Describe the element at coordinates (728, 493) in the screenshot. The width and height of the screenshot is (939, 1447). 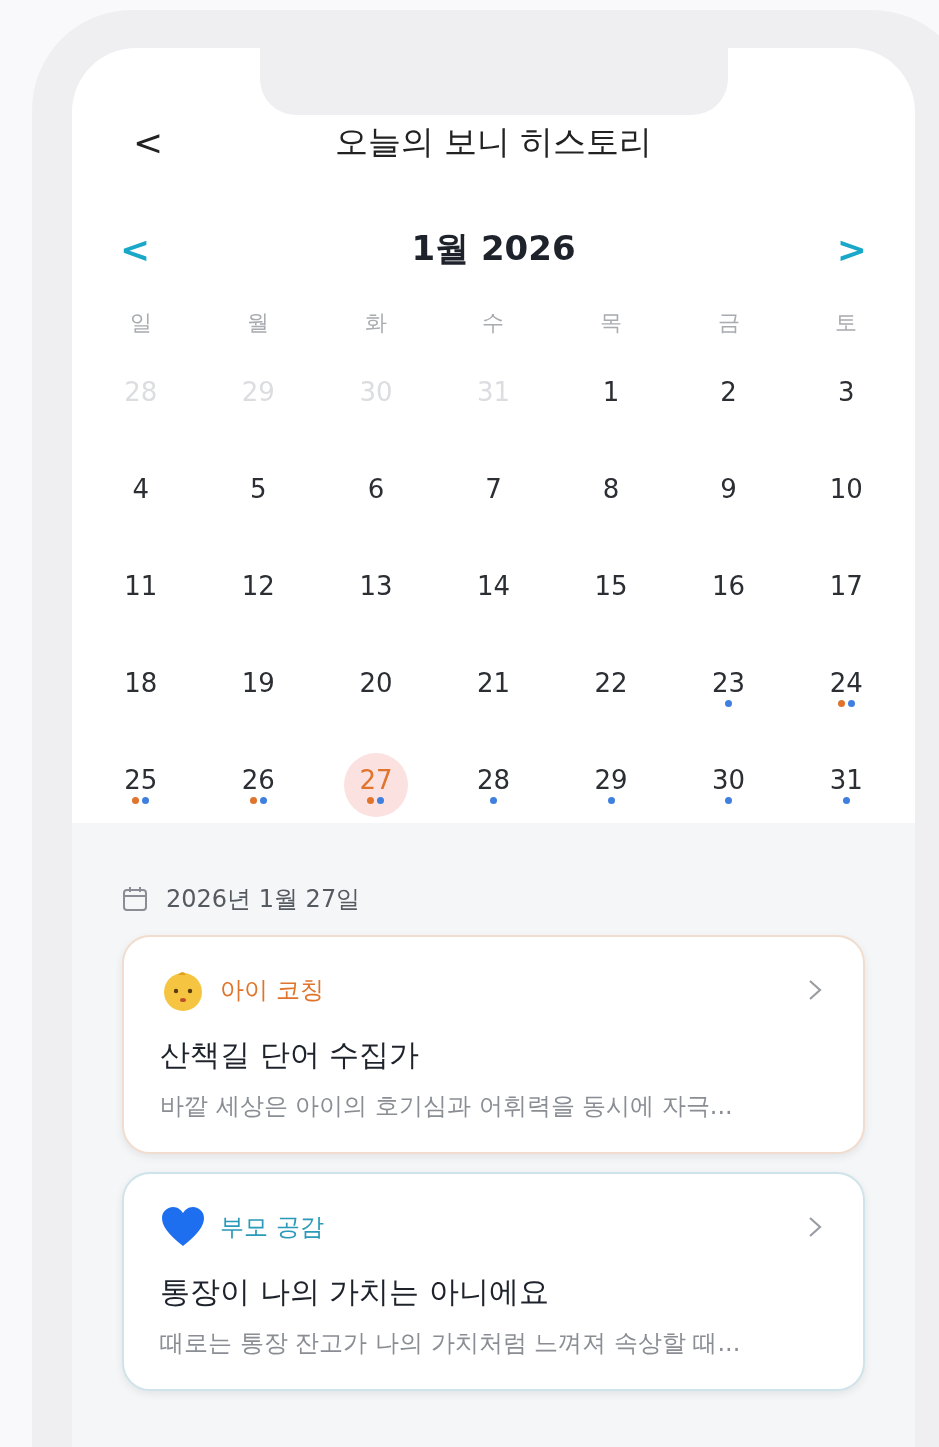
I see `calendar-day: 9` at that location.